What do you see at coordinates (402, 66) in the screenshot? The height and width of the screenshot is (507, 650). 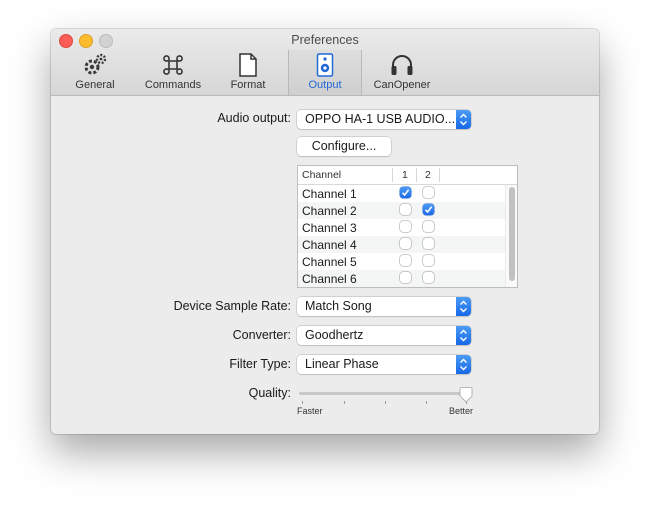 I see `headphones-icon` at bounding box center [402, 66].